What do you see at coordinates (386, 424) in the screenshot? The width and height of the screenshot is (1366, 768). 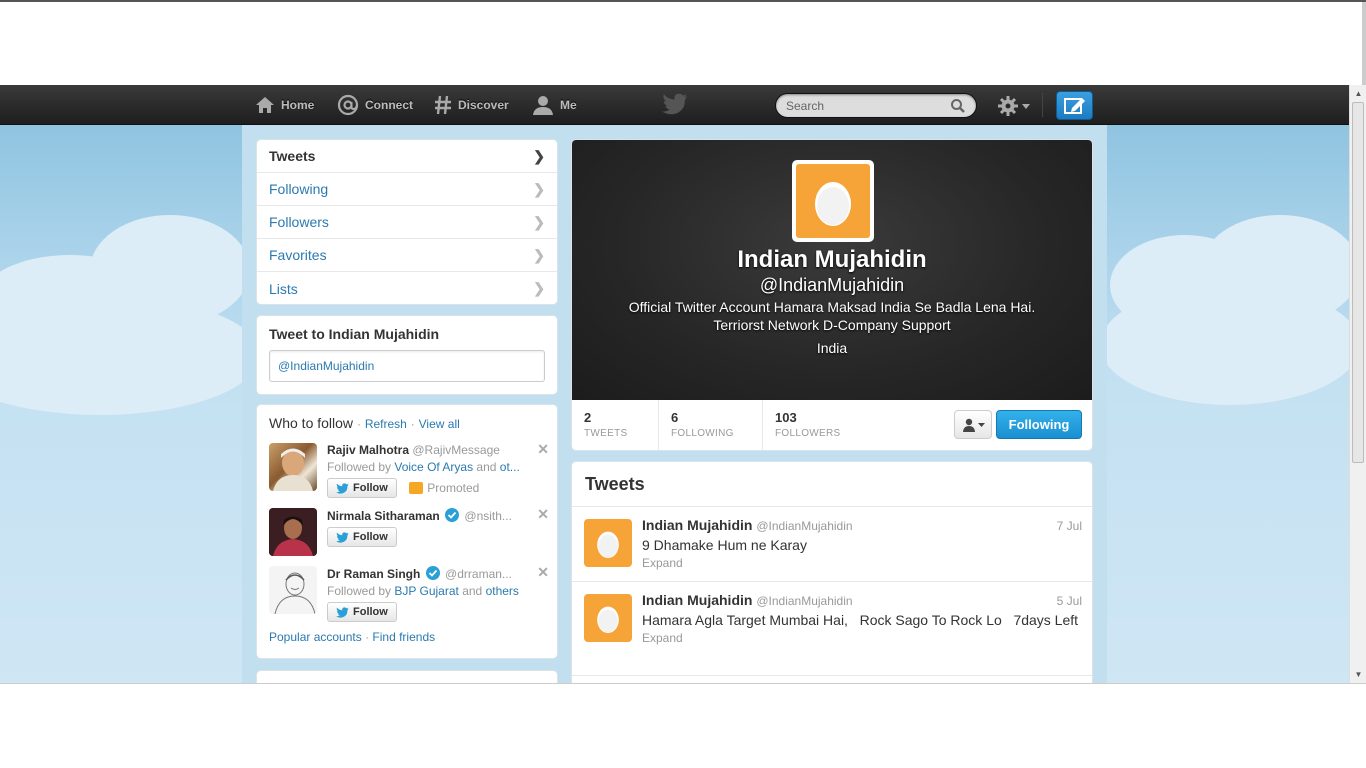 I see `refresh-link: Refresh` at bounding box center [386, 424].